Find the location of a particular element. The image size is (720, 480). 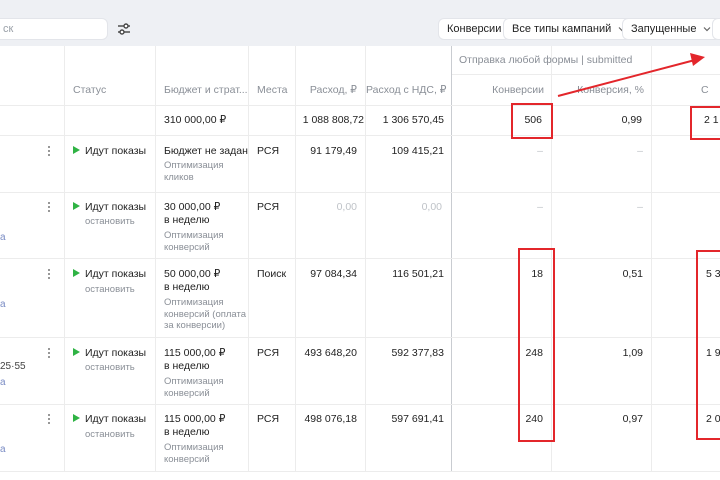

totals-conversion-rate: 0,99 is located at coordinates (631, 120).